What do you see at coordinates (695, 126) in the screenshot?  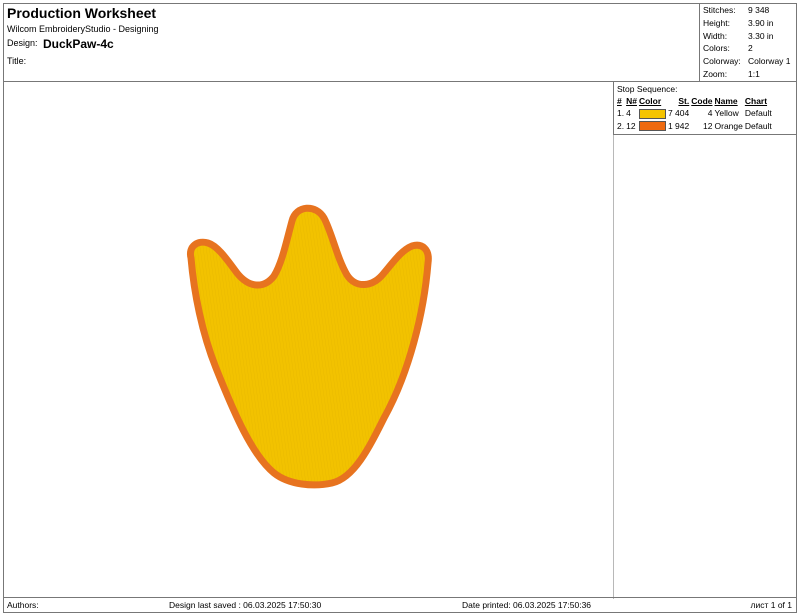 I see `table-row: 2. 12 1 942 12 Orange Default` at bounding box center [695, 126].